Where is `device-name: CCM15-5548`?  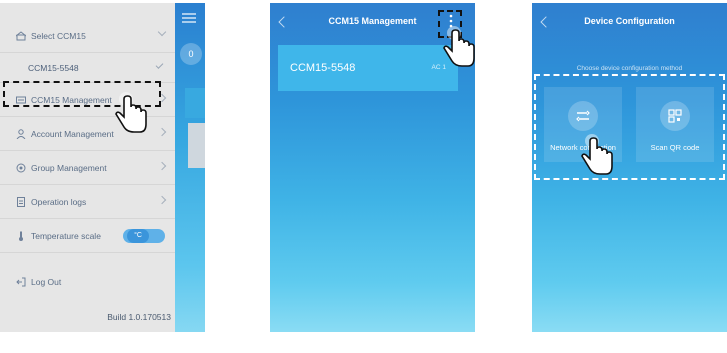
device-name: CCM15-5548 is located at coordinates (323, 68).